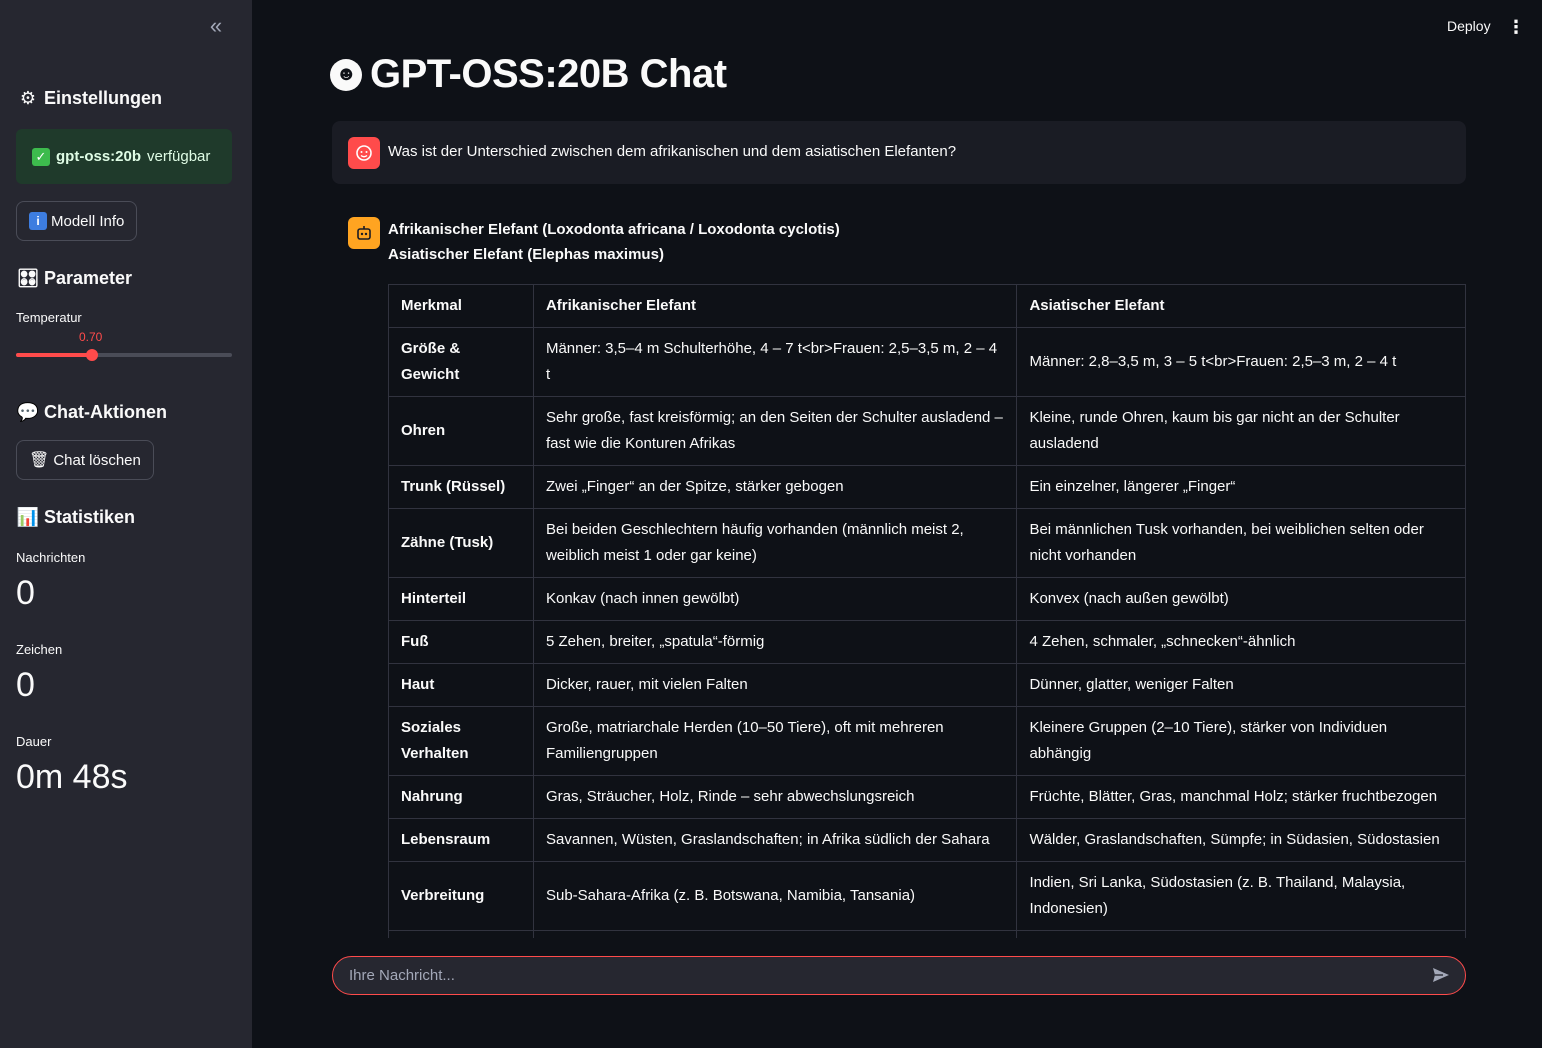 The height and width of the screenshot is (1048, 1542). I want to click on check-icon: ✓, so click(41, 156).